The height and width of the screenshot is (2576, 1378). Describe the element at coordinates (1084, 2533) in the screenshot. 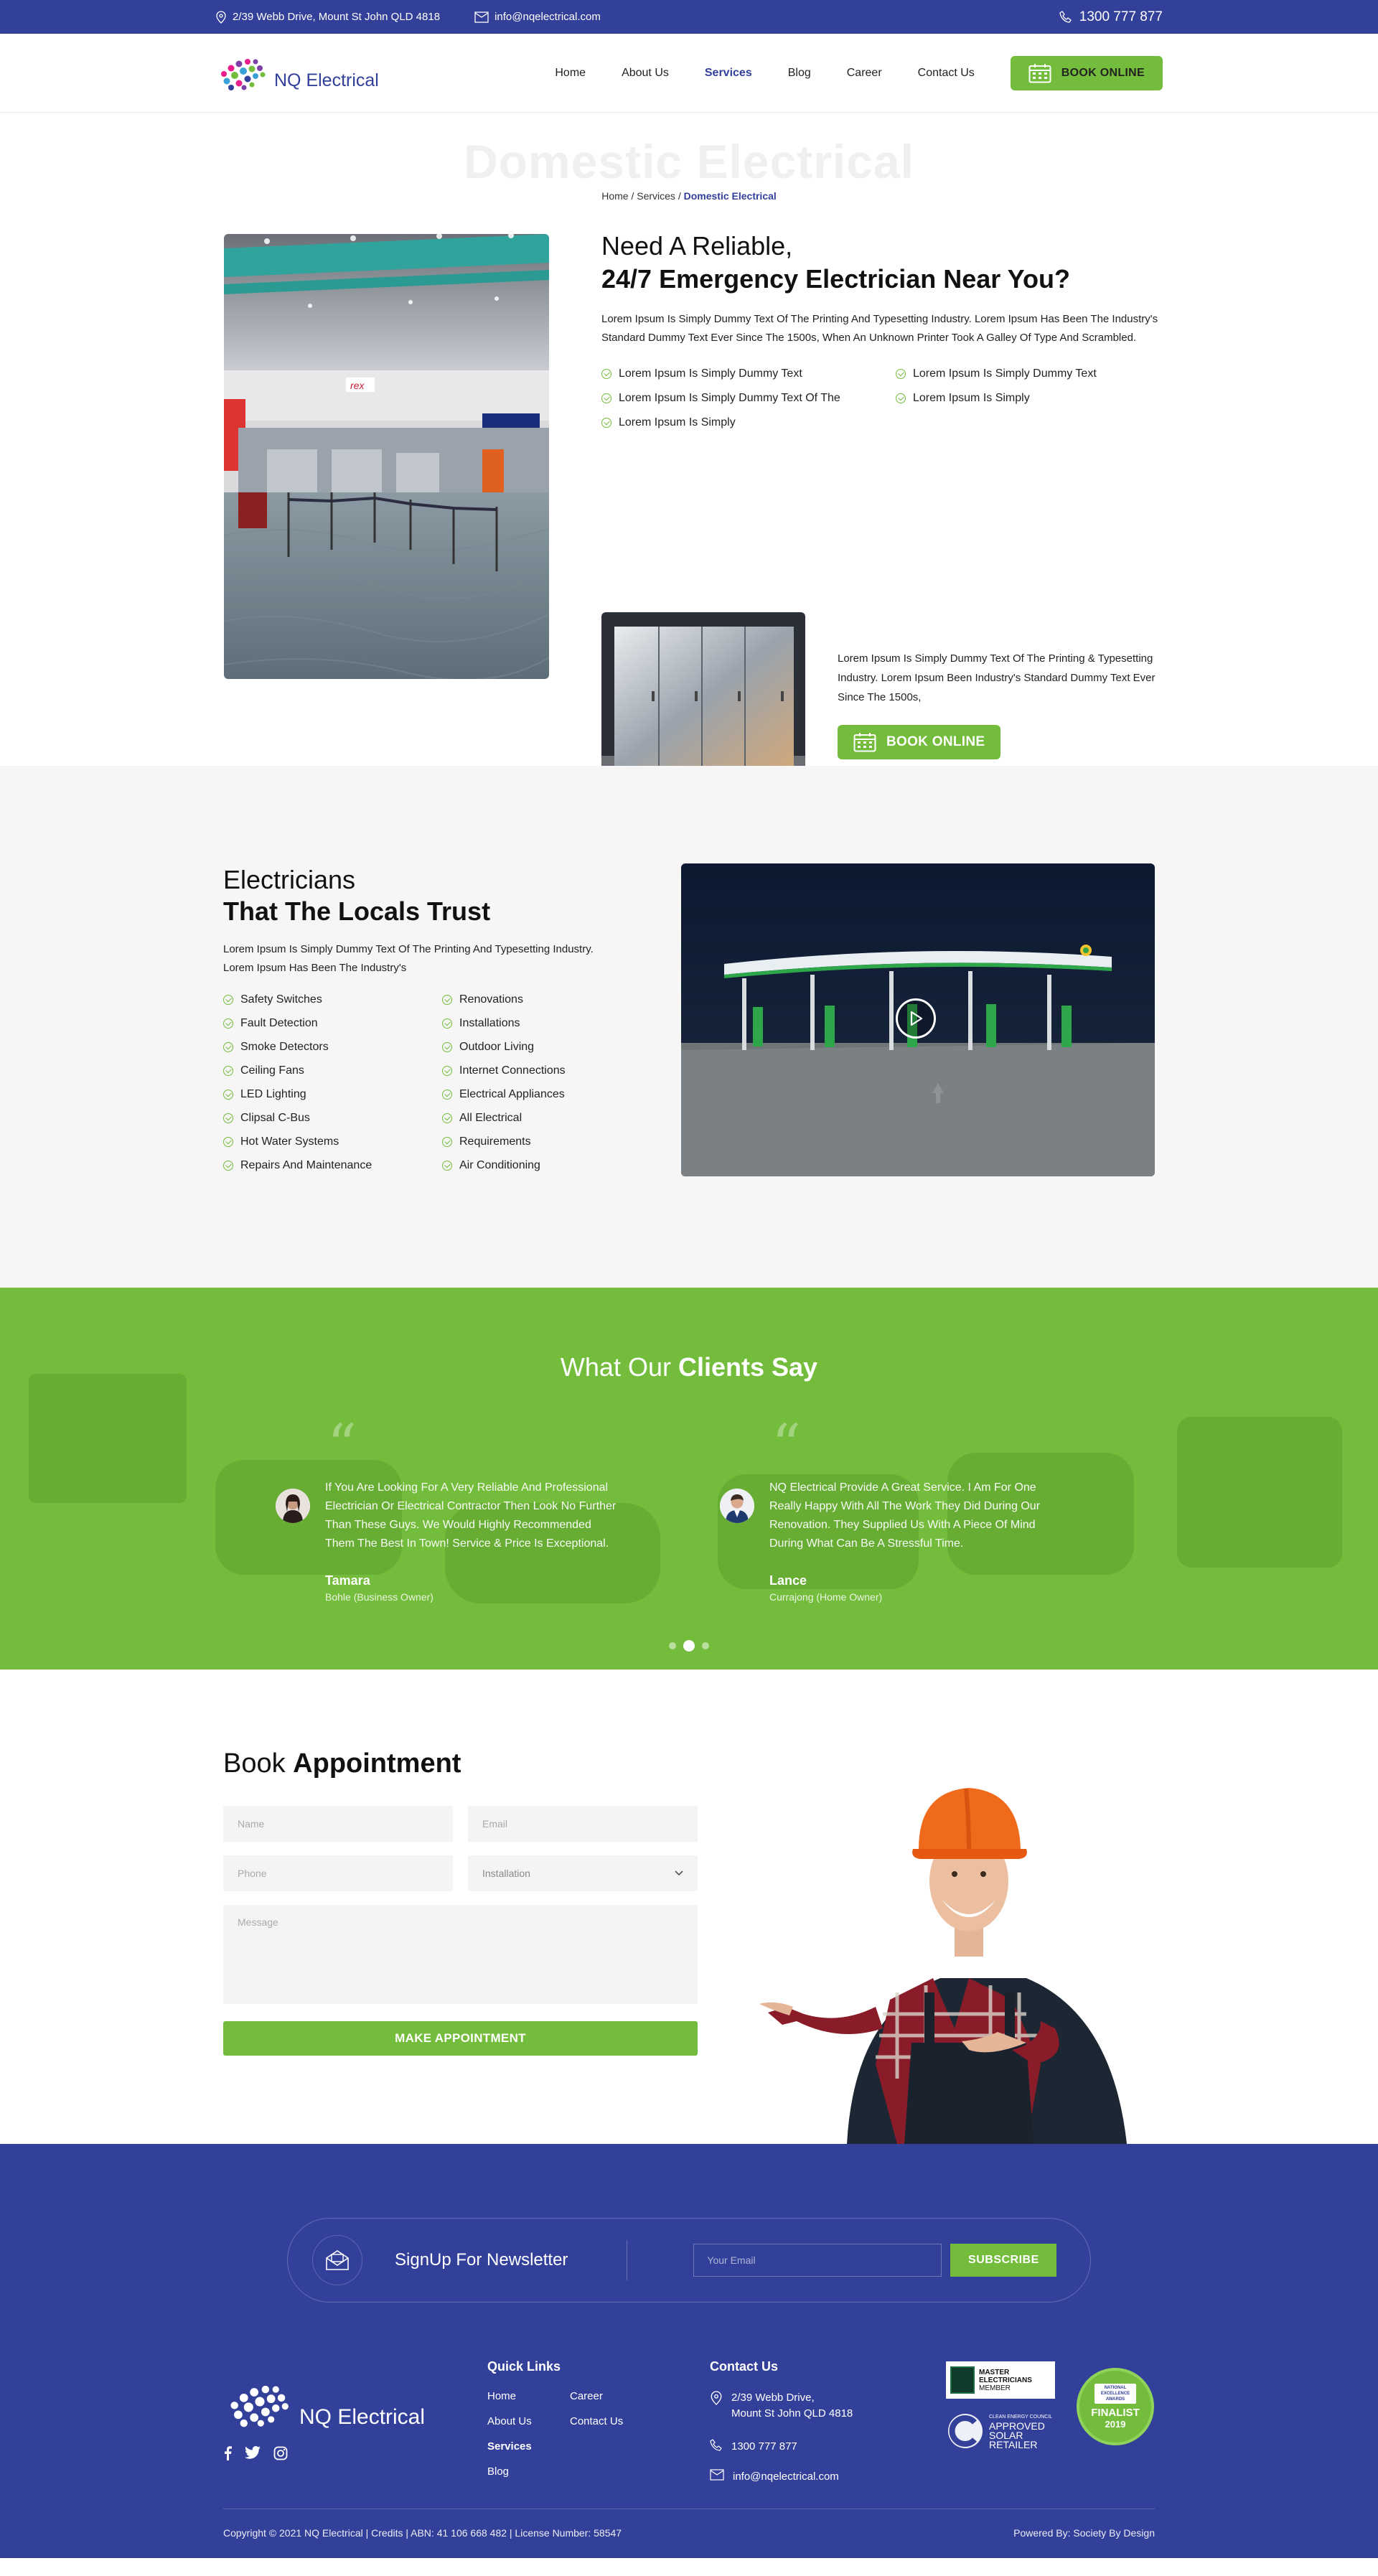

I see `powered-by-link: Powered By: Society By Design` at that location.